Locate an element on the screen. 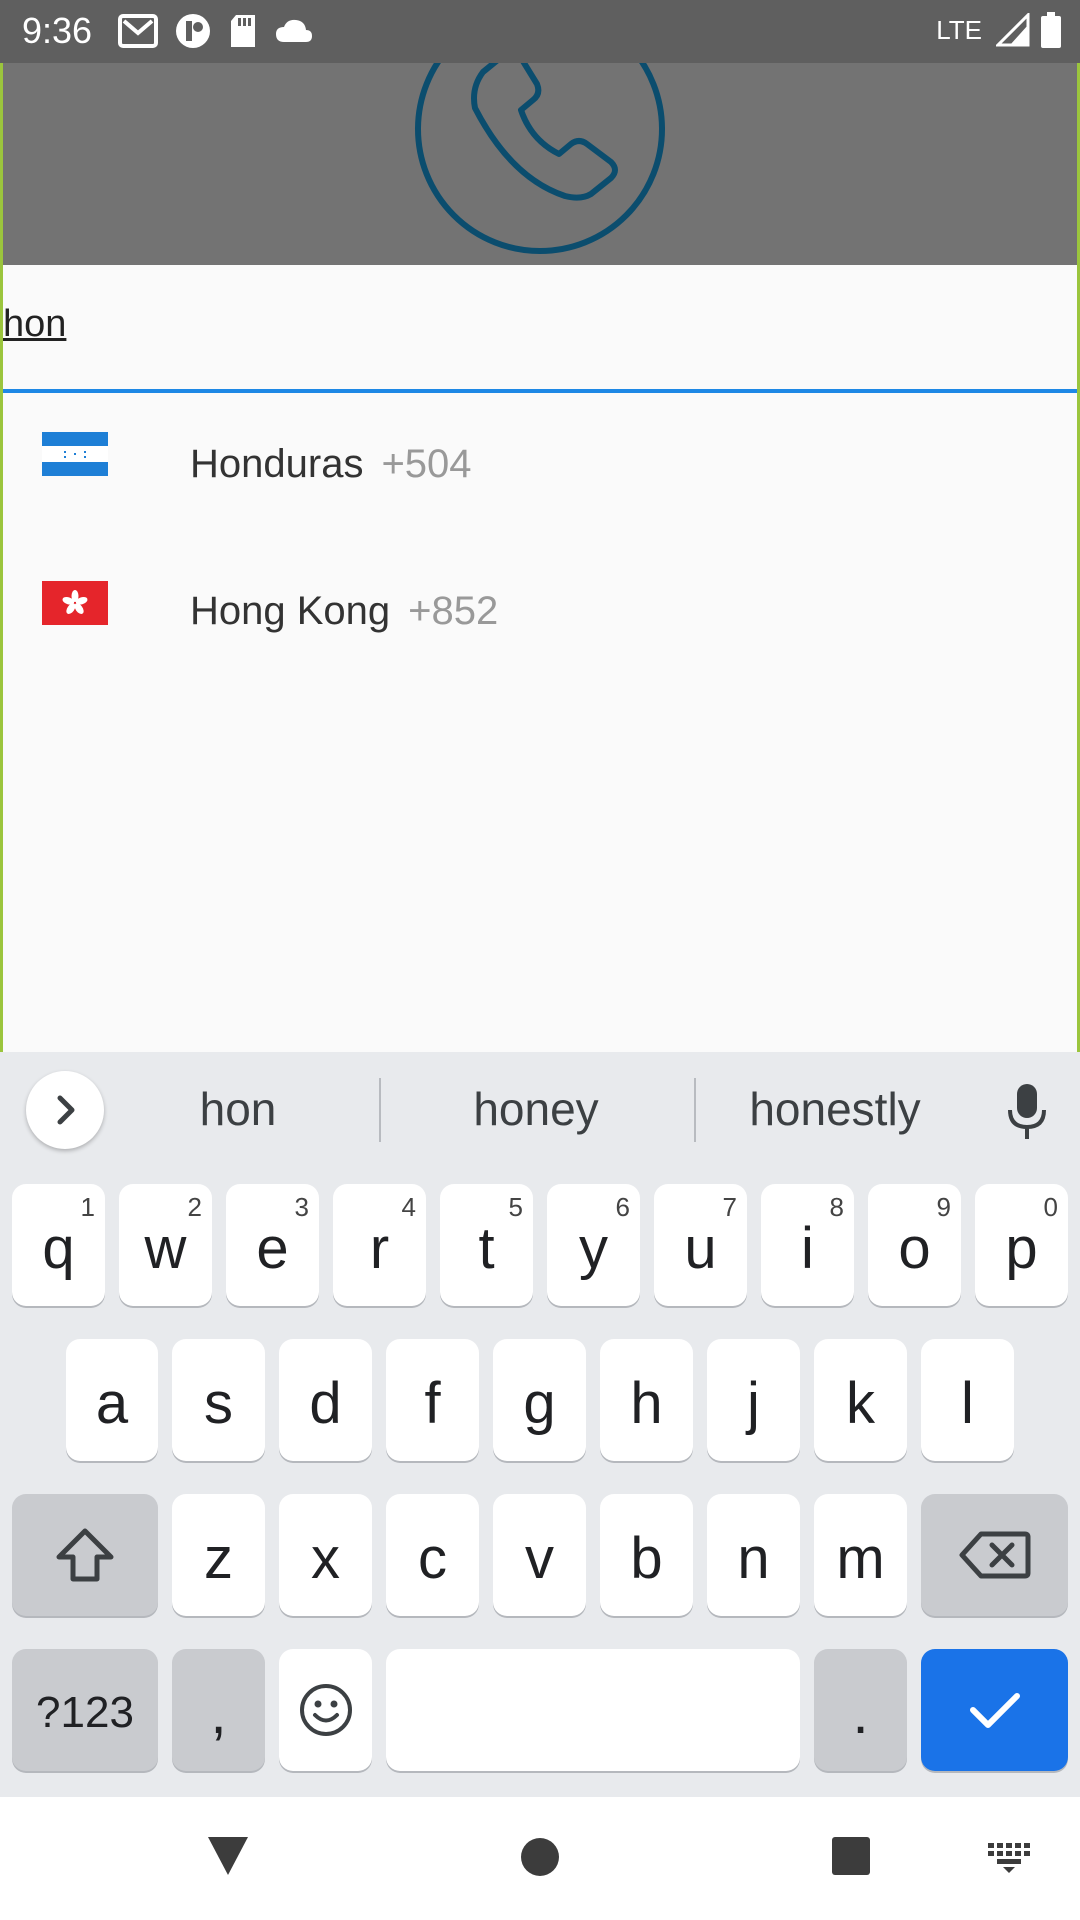 The image size is (1080, 1920). back-icon is located at coordinates (228, 1856).